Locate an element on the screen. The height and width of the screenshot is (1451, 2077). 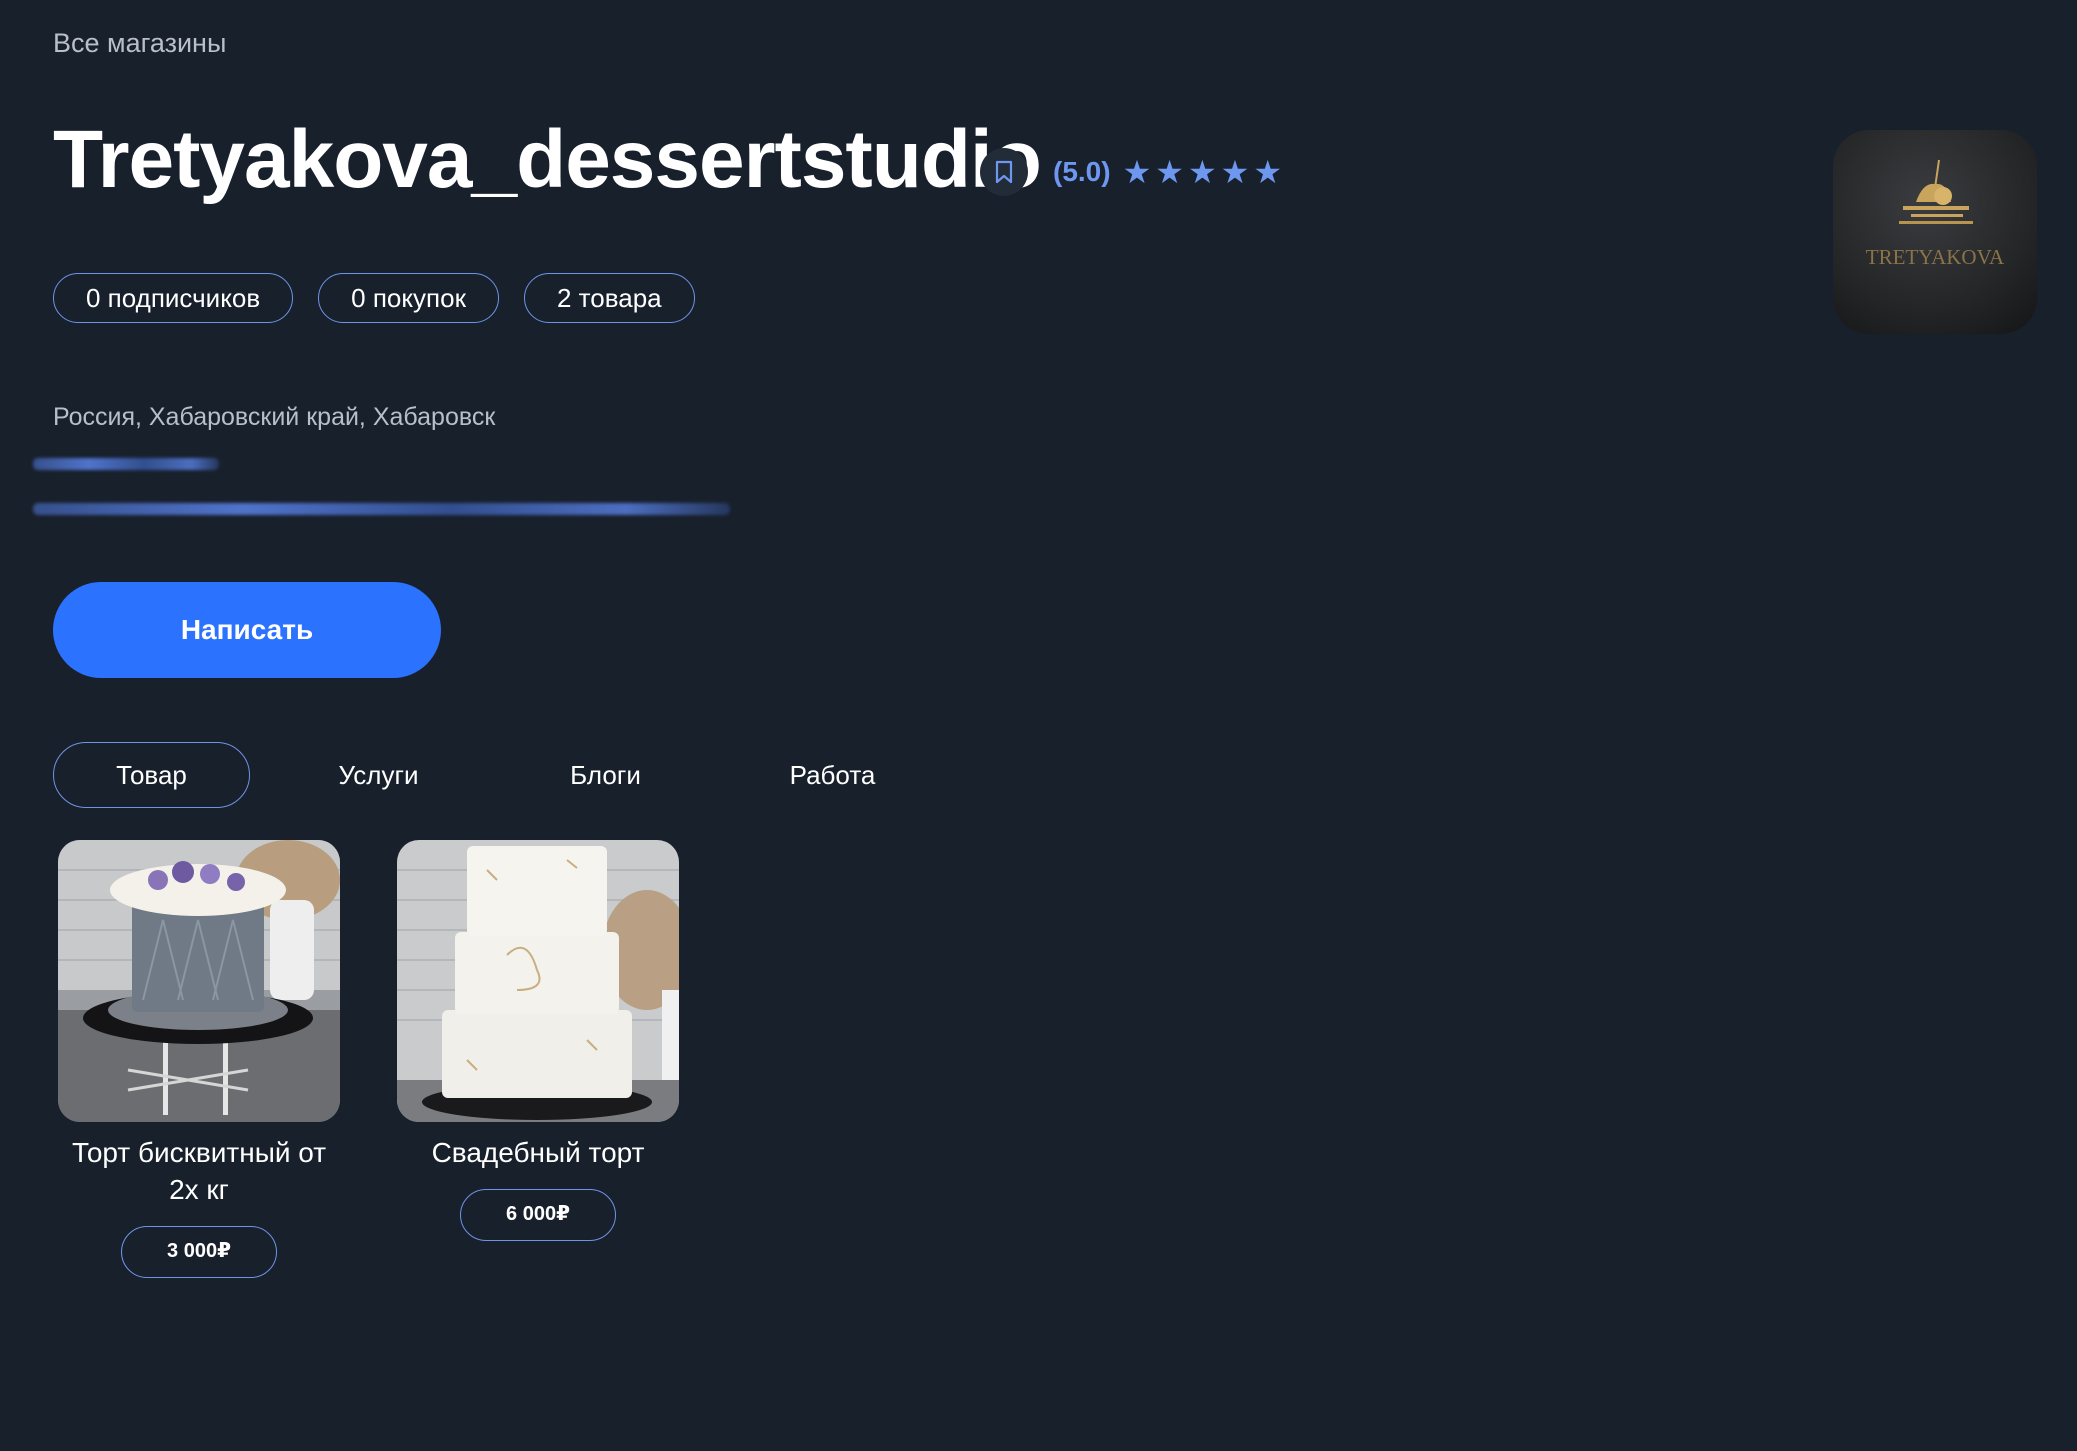
product-card: Торт бисквитный от 2х кг 3 000₽ is located at coordinates (199, 1059).